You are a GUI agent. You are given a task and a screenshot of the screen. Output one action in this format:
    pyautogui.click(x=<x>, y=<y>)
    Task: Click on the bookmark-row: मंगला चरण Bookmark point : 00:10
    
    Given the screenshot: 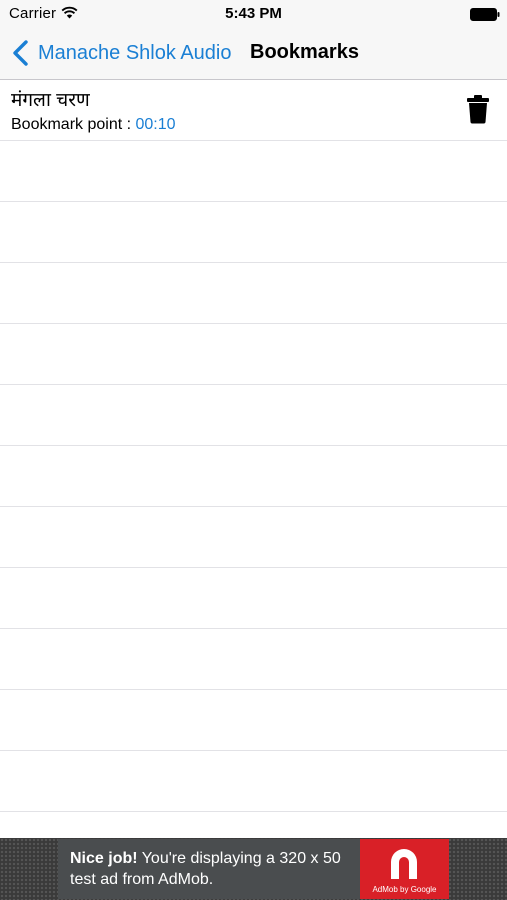 What is the action you would take?
    pyautogui.click(x=253, y=110)
    